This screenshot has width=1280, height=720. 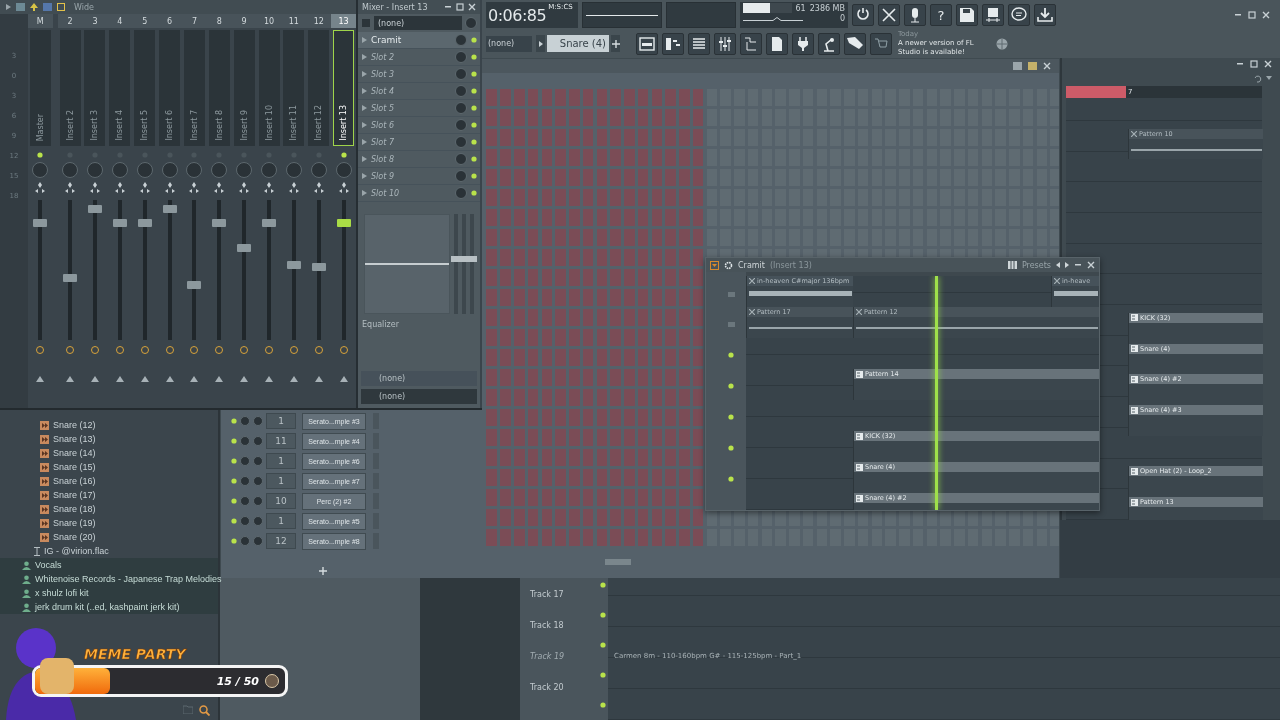 I want to click on strip-number: 8, so click(x=219, y=21).